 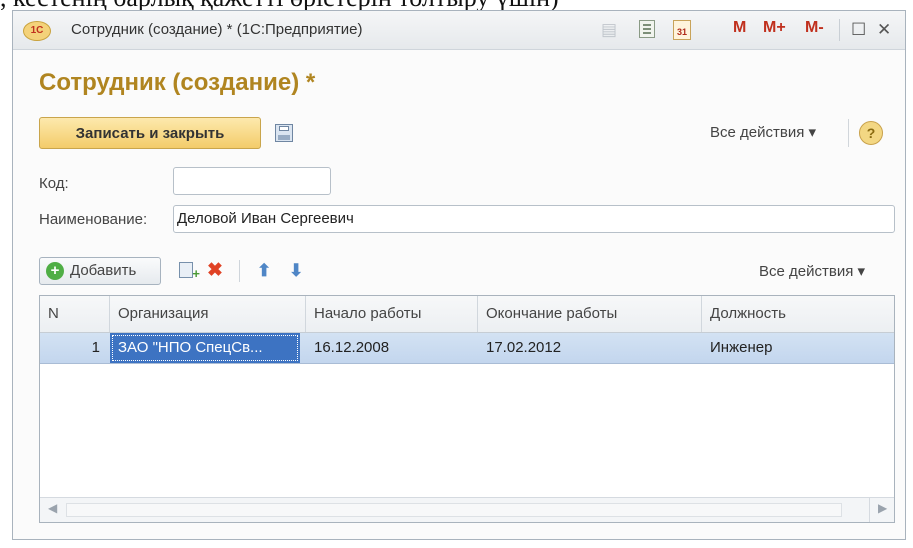 I want to click on column-header-organization: Организация, so click(x=208, y=314).